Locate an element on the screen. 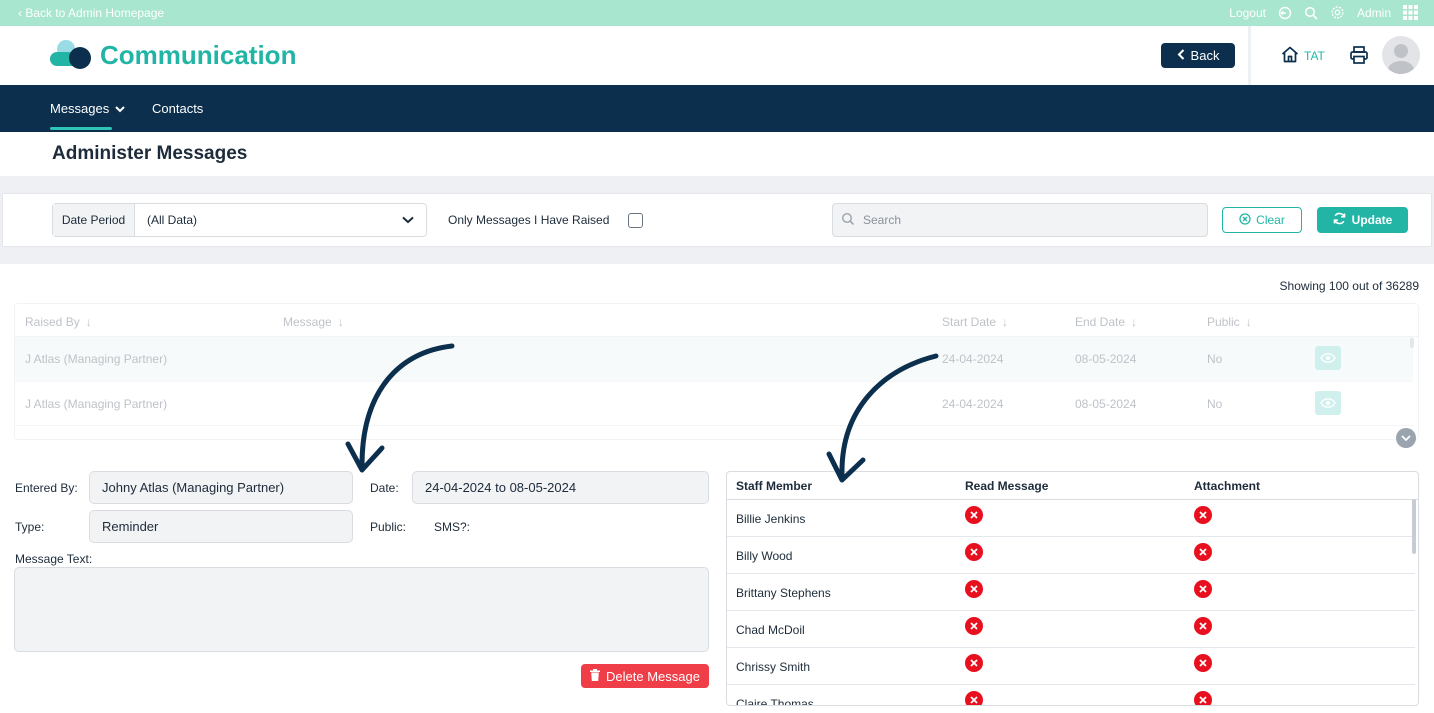 The image size is (1434, 713). main-nav: Messages Contacts is located at coordinates (717, 108).